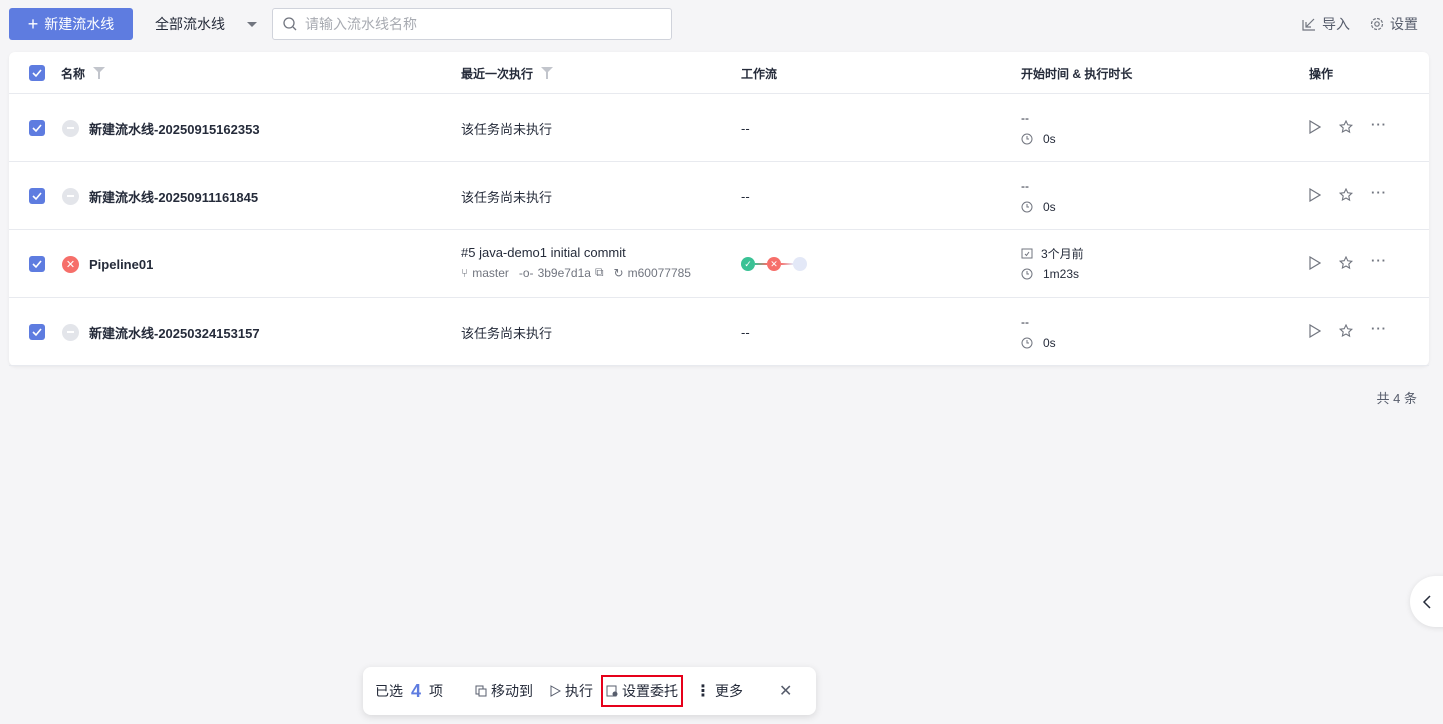 Image resolution: width=1443 pixels, height=724 pixels. Describe the element at coordinates (800, 264) in the screenshot. I see `stage-pending-icon` at that location.